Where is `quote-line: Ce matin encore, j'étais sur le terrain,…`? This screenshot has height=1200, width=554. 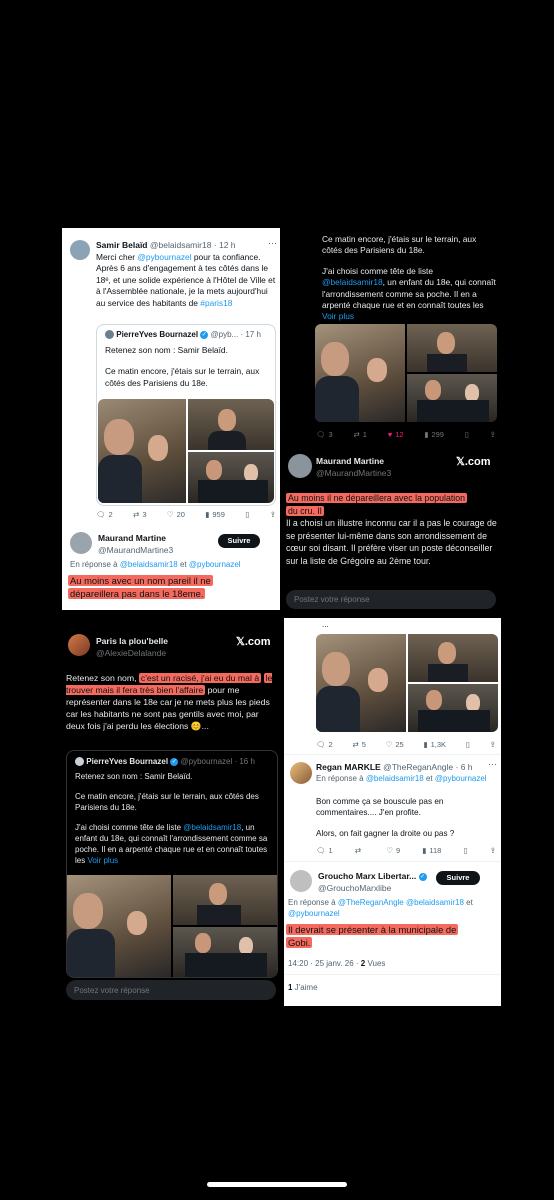
quote-line: Ce matin encore, j'étais sur le terrain,… is located at coordinates (167, 802).